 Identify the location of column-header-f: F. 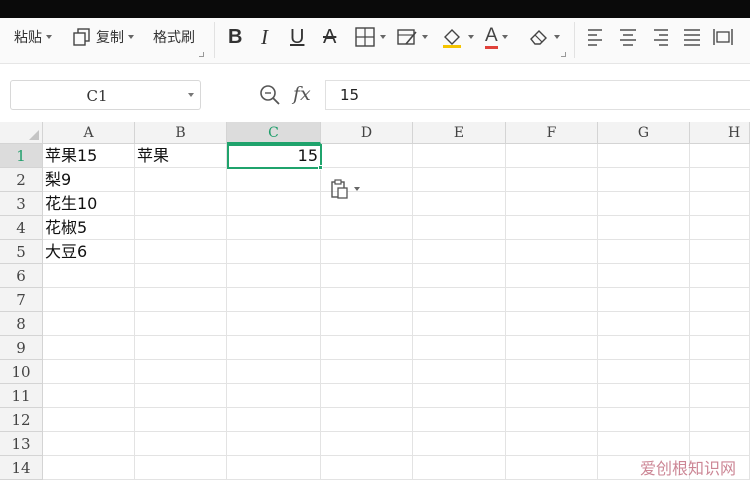
(552, 133).